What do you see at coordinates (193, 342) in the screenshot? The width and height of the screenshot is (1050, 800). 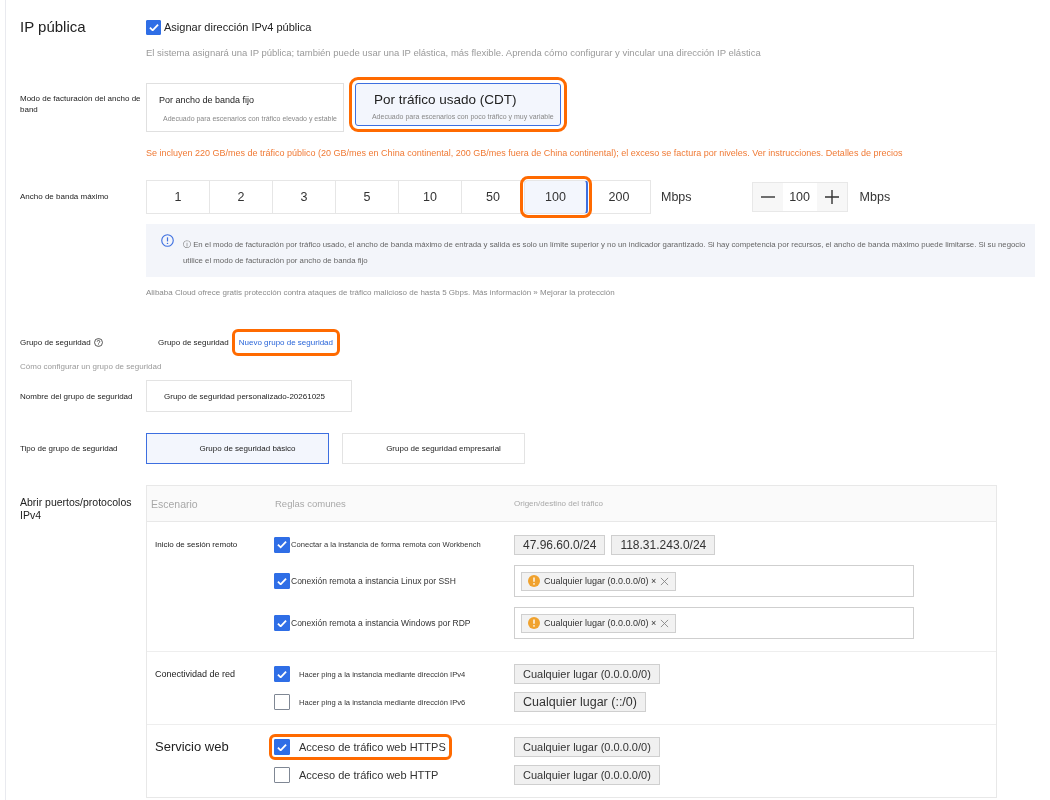 I see `security-group-value: Grupo de seguridad` at bounding box center [193, 342].